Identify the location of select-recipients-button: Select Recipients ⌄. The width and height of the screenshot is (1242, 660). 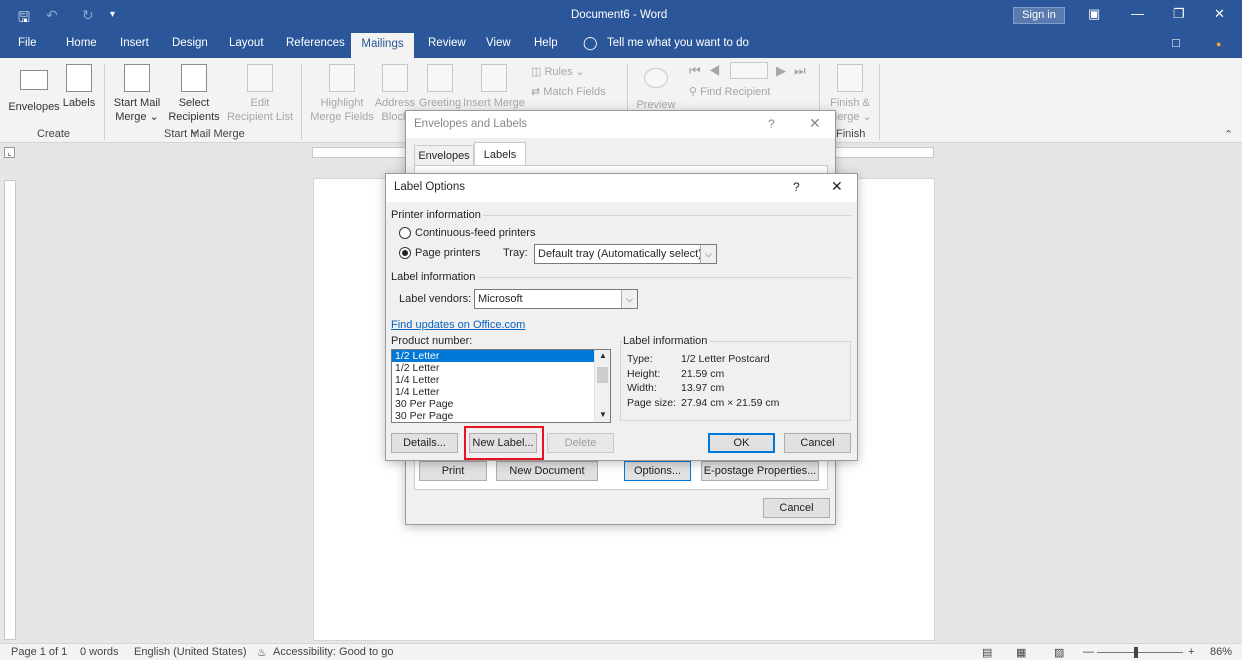
(194, 101).